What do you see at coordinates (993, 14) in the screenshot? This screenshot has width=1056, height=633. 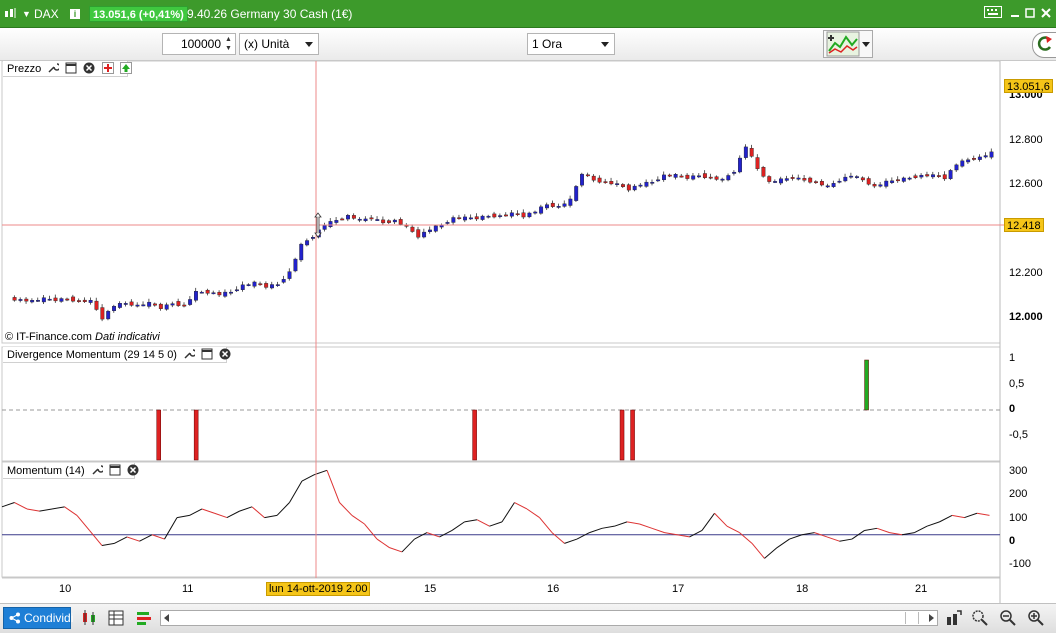 I see `keyboard-icon` at bounding box center [993, 14].